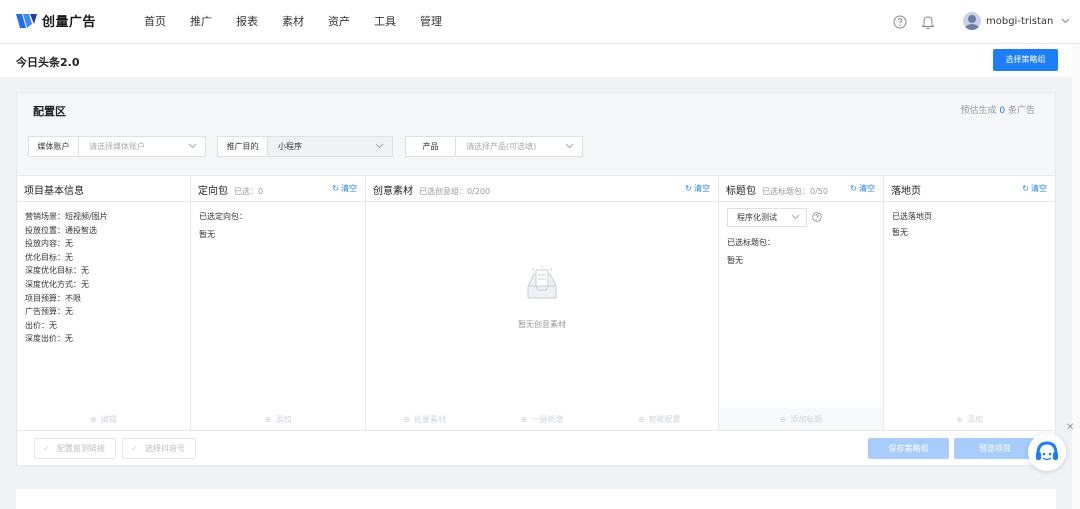  I want to click on column-footer: 添加标题, so click(801, 419).